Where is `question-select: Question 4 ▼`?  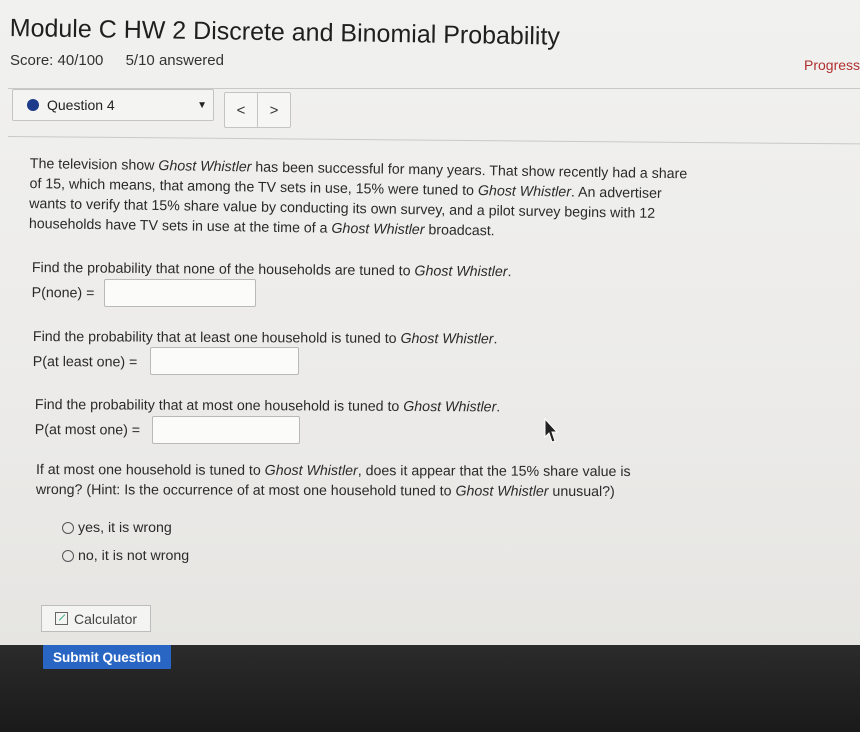
question-select: Question 4 ▼ is located at coordinates (113, 105).